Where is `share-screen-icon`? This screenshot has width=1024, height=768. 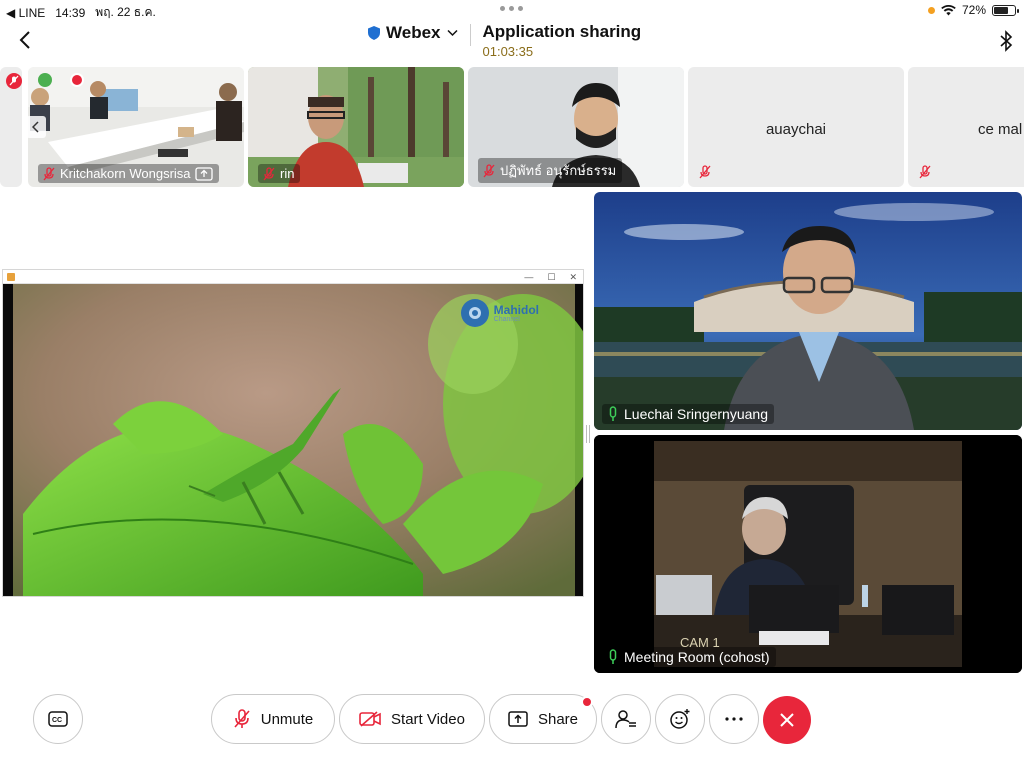 share-screen-icon is located at coordinates (518, 719).